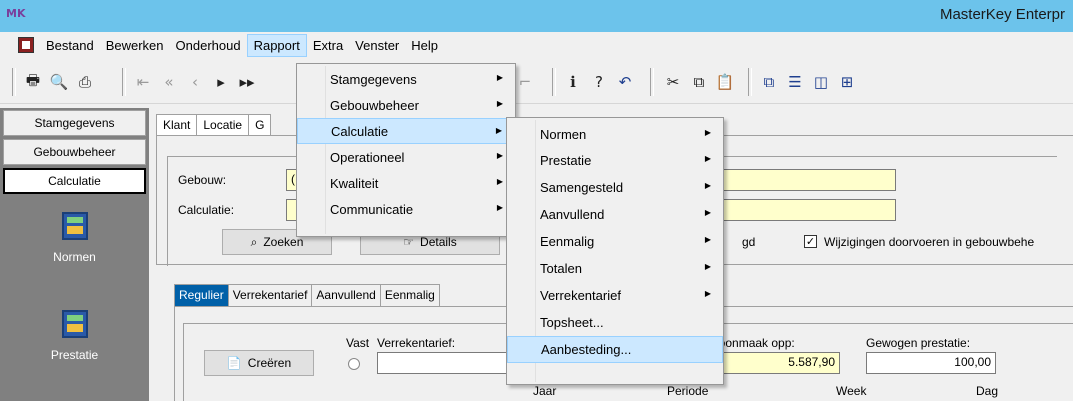 Image resolution: width=1073 pixels, height=401 pixels. I want to click on printer-icon: 🖶, so click(33, 82).